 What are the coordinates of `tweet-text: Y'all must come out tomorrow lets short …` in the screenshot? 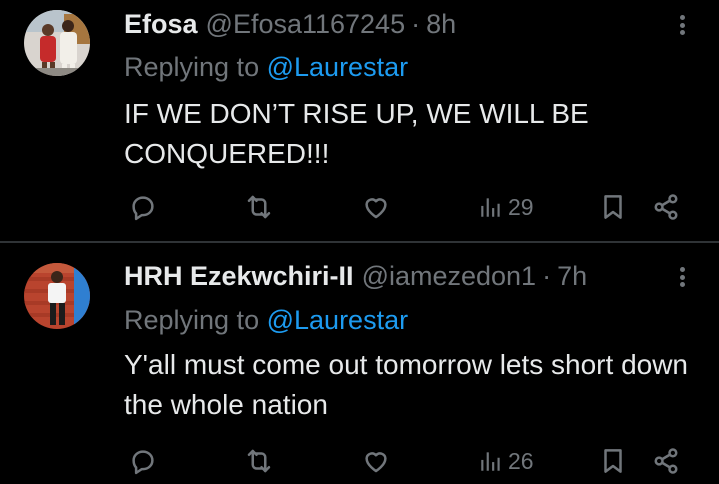 It's located at (406, 384).